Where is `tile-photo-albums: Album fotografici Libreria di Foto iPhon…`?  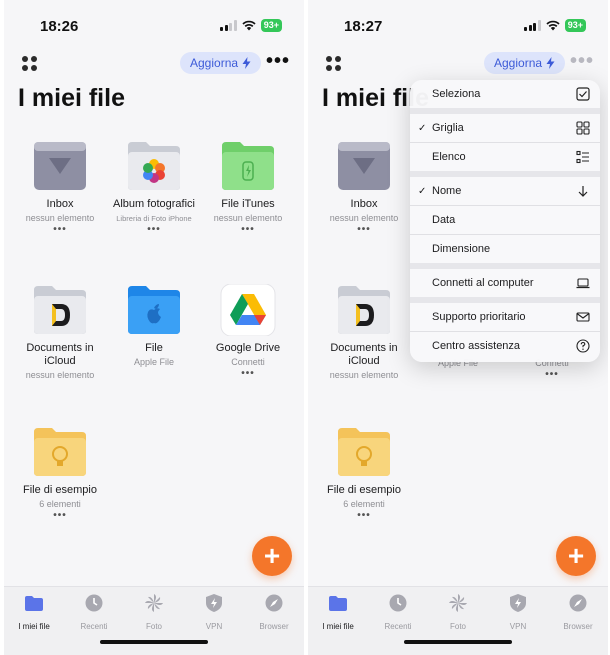
tile-photo-albums: Album fotografici Libreria di Foto iPhon… is located at coordinates (154, 187).